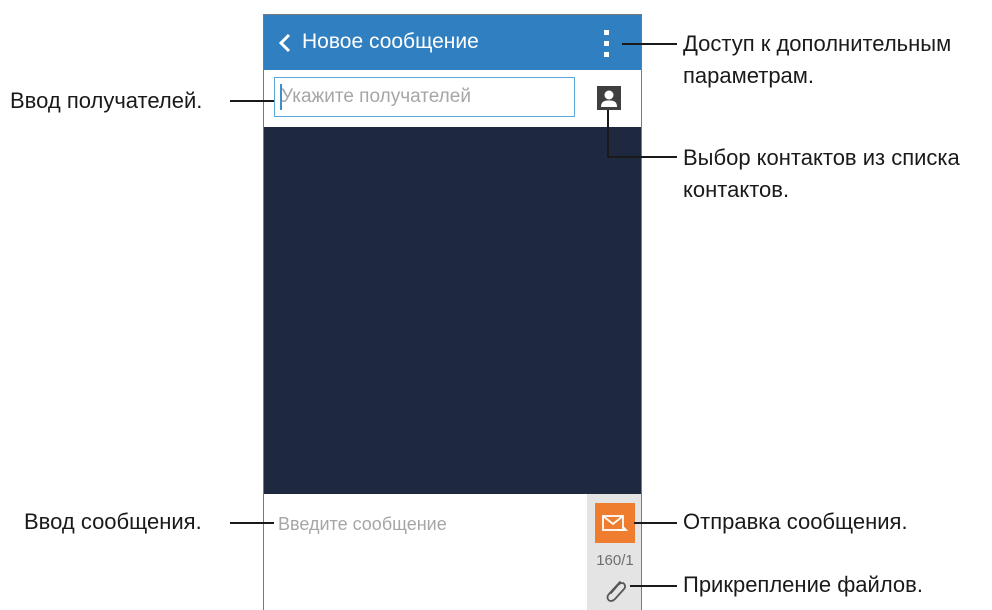  What do you see at coordinates (390, 41) in the screenshot?
I see `page-title: Новое сообщение` at bounding box center [390, 41].